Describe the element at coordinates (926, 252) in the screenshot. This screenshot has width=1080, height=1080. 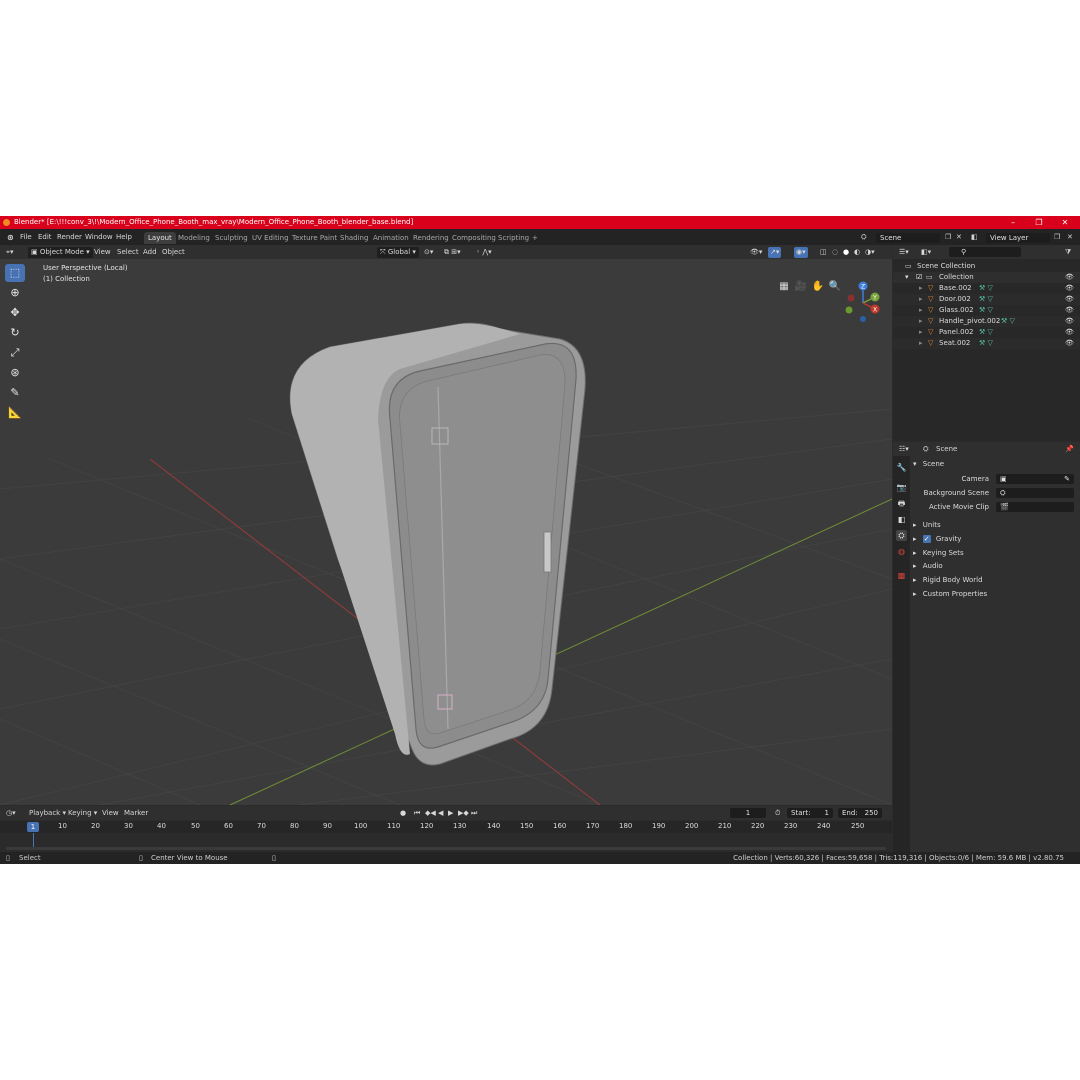
I see `outliner-display-mode-icon: ◧▾` at that location.